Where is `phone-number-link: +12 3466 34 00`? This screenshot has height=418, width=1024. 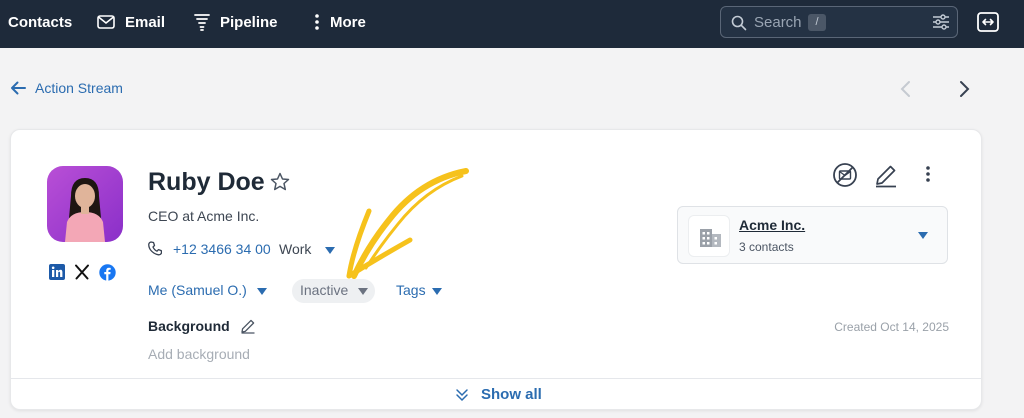
phone-number-link: +12 3466 34 00 is located at coordinates (222, 249).